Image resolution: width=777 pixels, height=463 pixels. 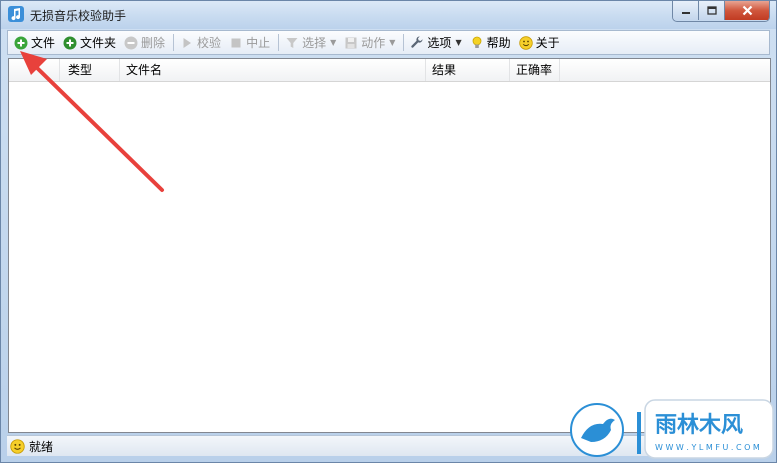 I want to click on save-icon, so click(x=351, y=42).